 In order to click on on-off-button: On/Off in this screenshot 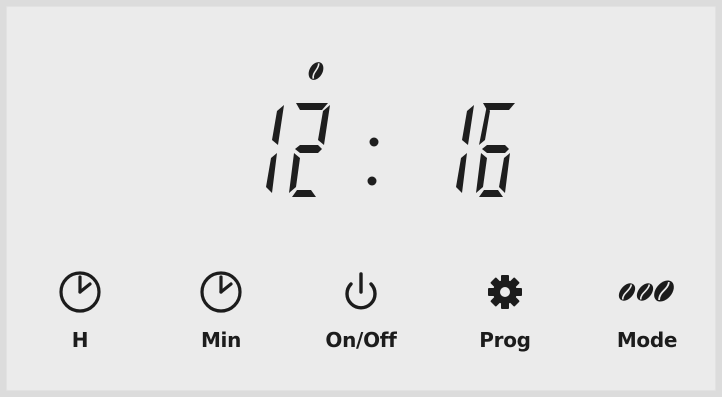, I will do `click(361, 312)`.